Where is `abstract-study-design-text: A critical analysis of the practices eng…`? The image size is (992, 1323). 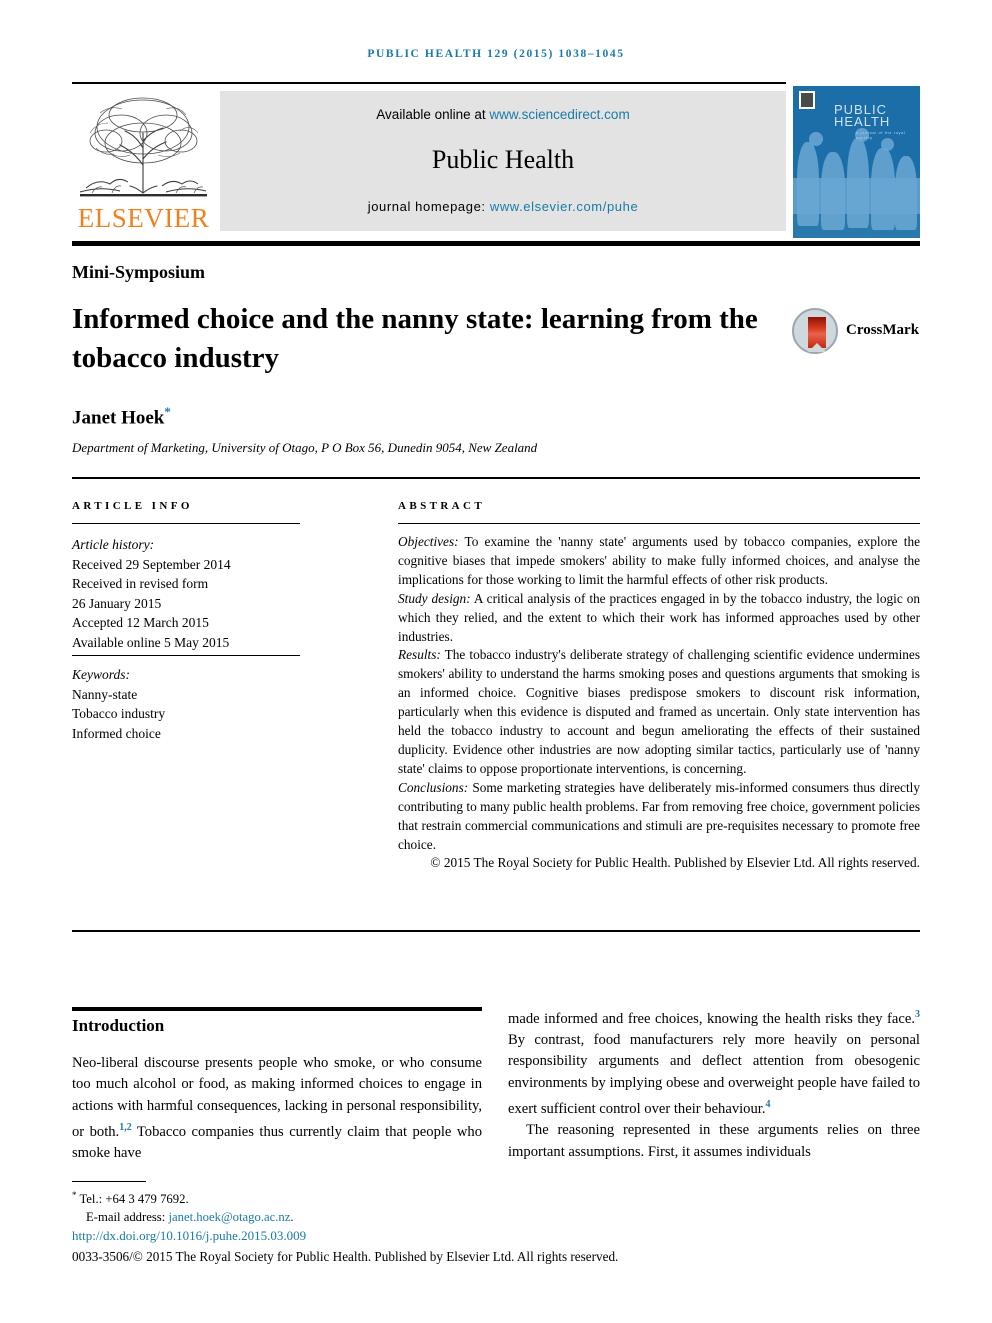
abstract-study-design-text: A critical analysis of the practices eng… is located at coordinates (659, 617).